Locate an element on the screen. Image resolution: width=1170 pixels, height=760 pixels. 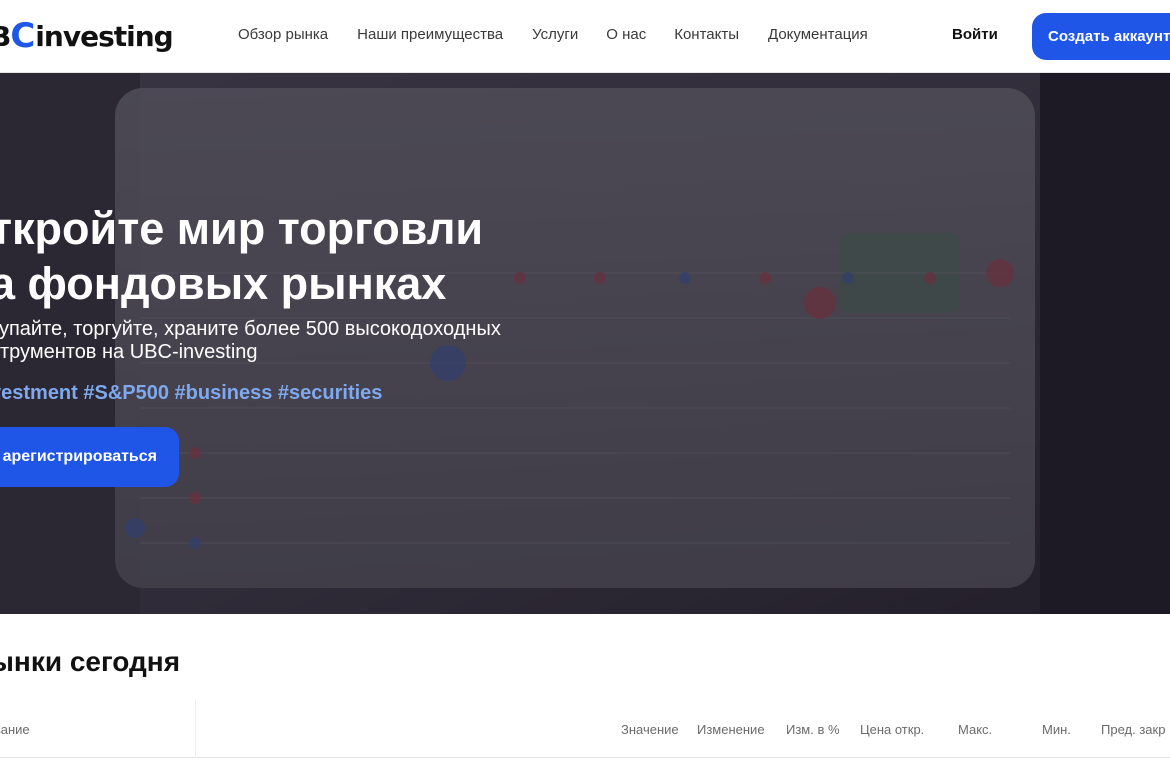
logo-c: C is located at coordinates (22, 36).